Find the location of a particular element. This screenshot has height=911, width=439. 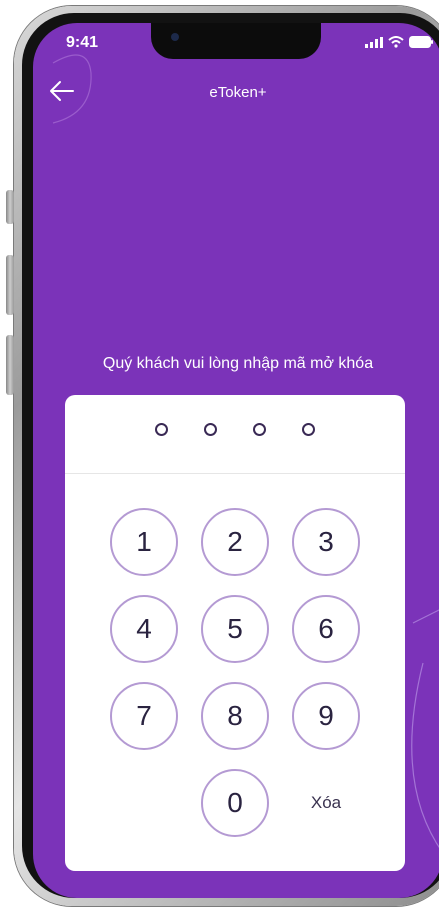

notch is located at coordinates (236, 41).